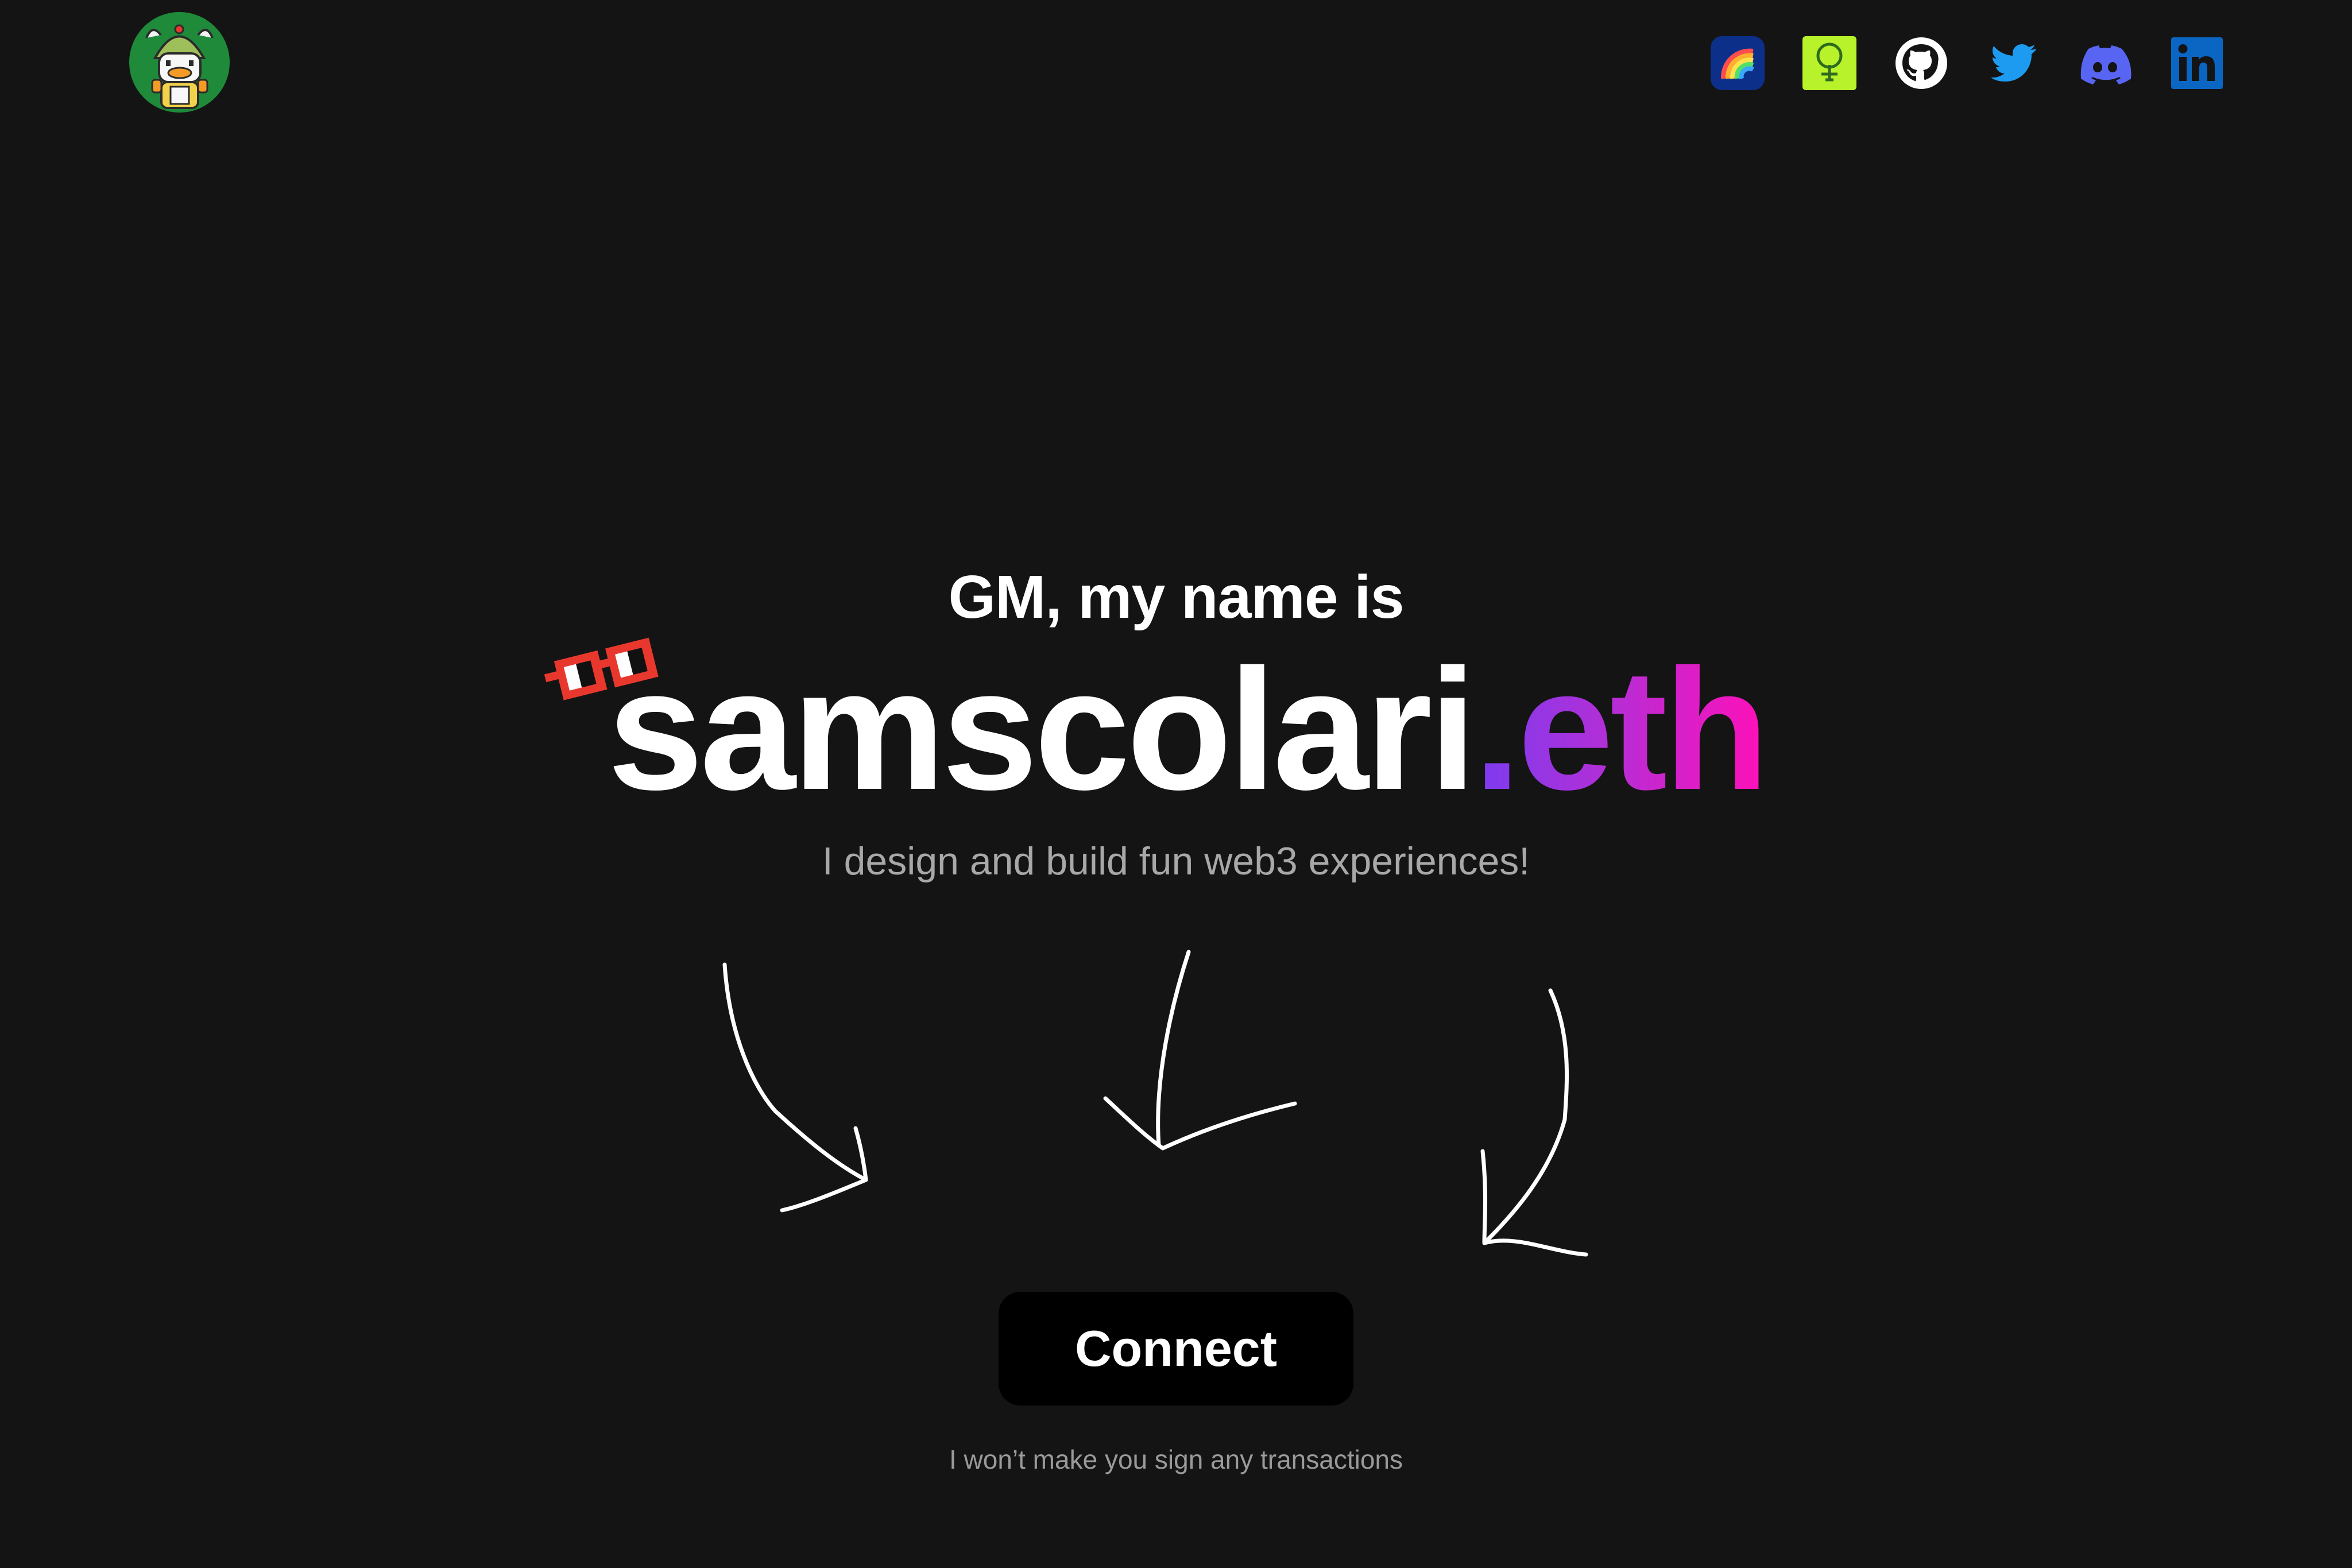  Describe the element at coordinates (1621, 729) in the screenshot. I see `tld-text: .eth` at that location.